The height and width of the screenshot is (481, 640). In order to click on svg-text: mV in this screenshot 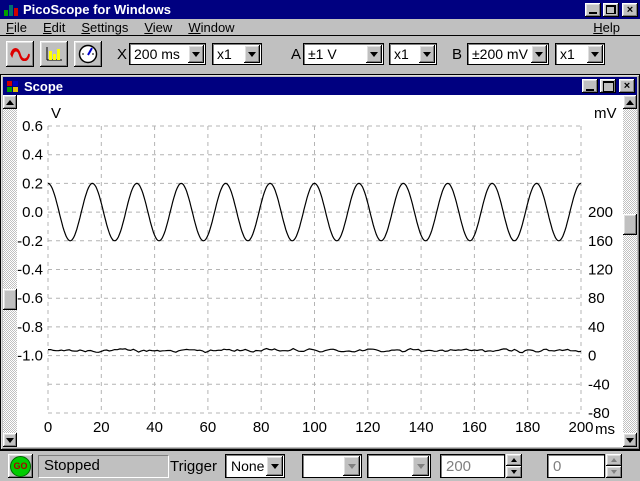, I will do `click(605, 113)`.